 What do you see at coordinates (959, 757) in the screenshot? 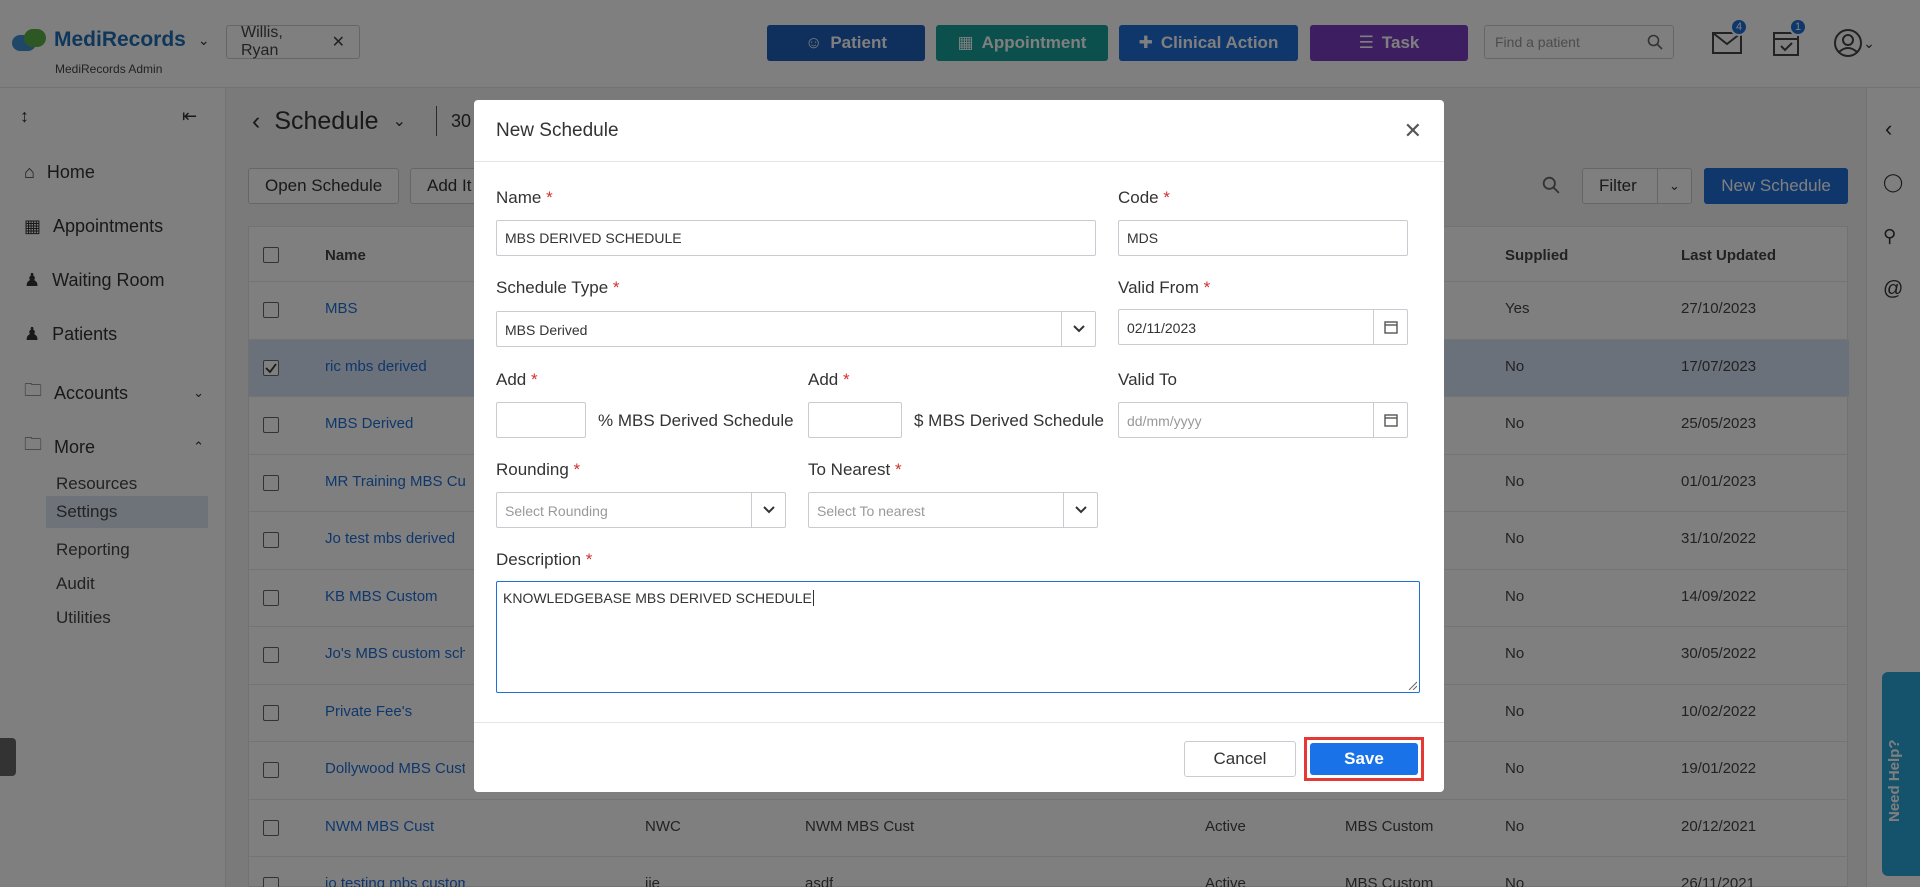
I see `dialog-footer: Cancel Save` at bounding box center [959, 757].